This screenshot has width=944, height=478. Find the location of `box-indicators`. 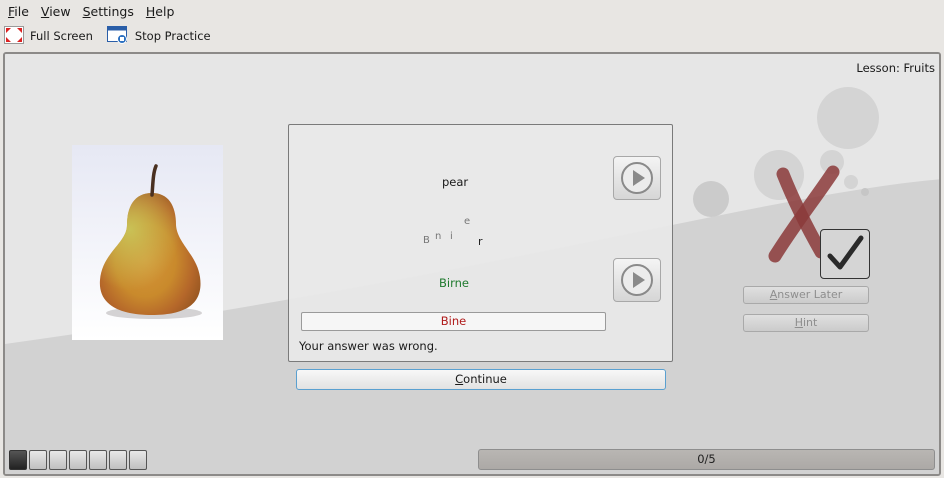

box-indicators is located at coordinates (79, 460).